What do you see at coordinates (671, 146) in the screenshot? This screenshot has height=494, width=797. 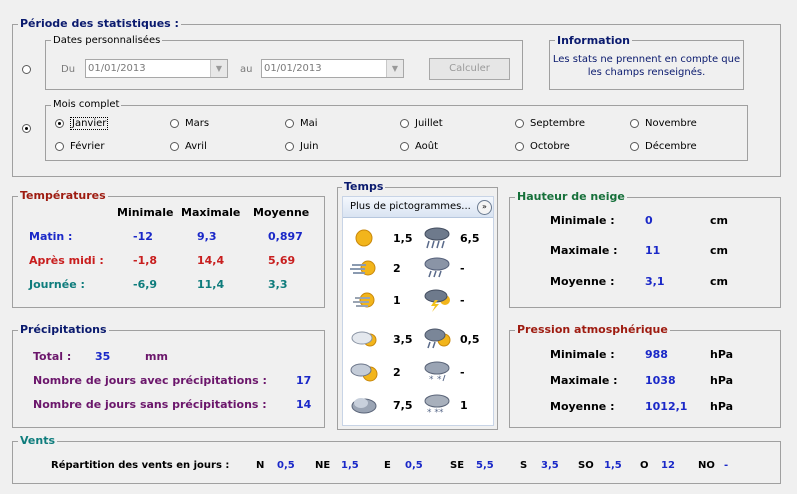 I see `month-label-11: Décembre` at bounding box center [671, 146].